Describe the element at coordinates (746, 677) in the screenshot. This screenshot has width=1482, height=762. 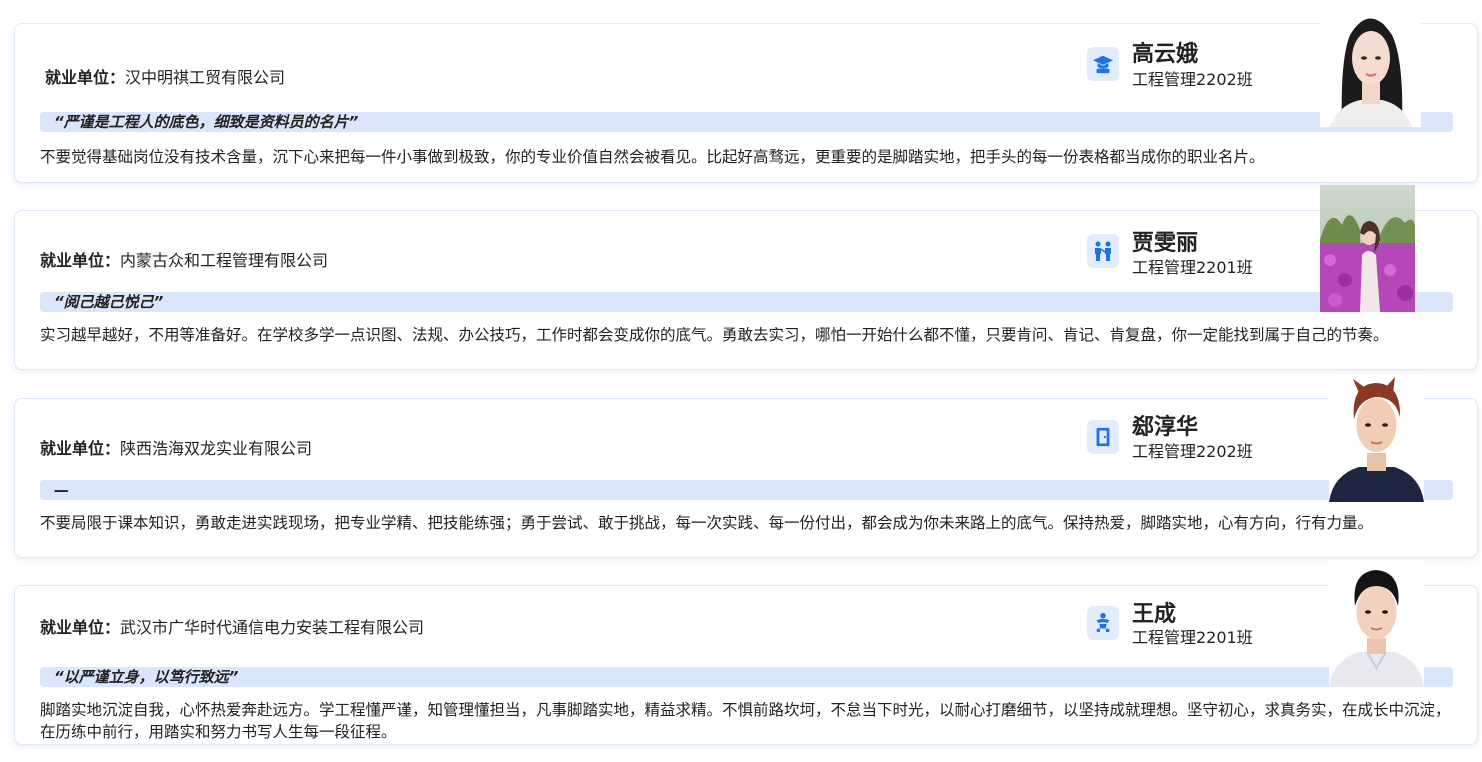
I see `quote-bar: “以严谨立身，以笃行致远”` at that location.